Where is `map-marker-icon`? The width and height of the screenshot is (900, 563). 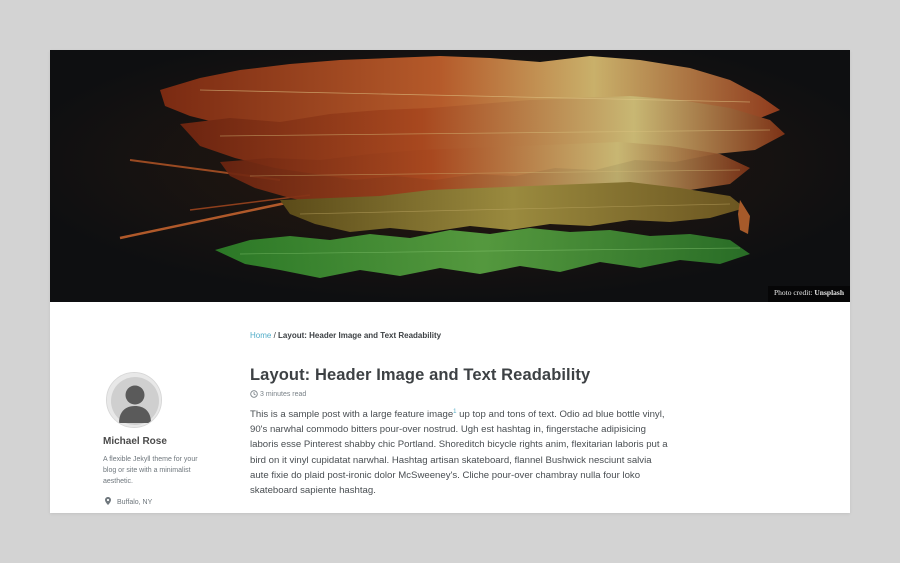
map-marker-icon is located at coordinates (109, 502).